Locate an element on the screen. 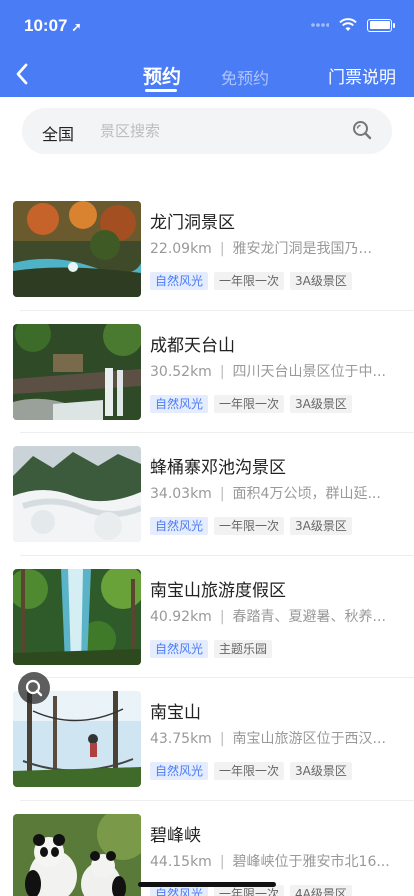 This screenshot has height=896, width=414. list-item: 南宝山旅游度假区 40.92km | 春踏青、夏避暑、秋养... 自然风光 主题乐园 is located at coordinates (207, 617).